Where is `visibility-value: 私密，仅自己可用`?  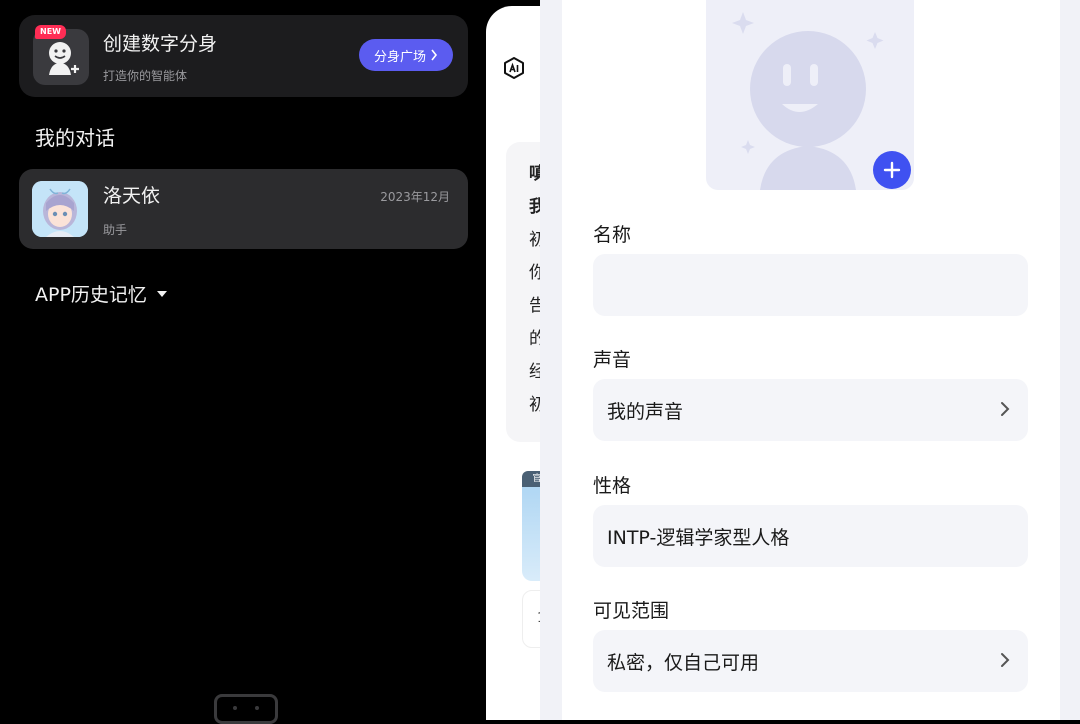 visibility-value: 私密，仅自己可用 is located at coordinates (683, 662).